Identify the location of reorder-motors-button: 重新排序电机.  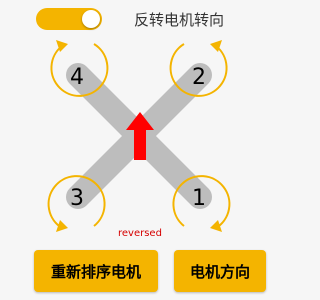
(96, 271).